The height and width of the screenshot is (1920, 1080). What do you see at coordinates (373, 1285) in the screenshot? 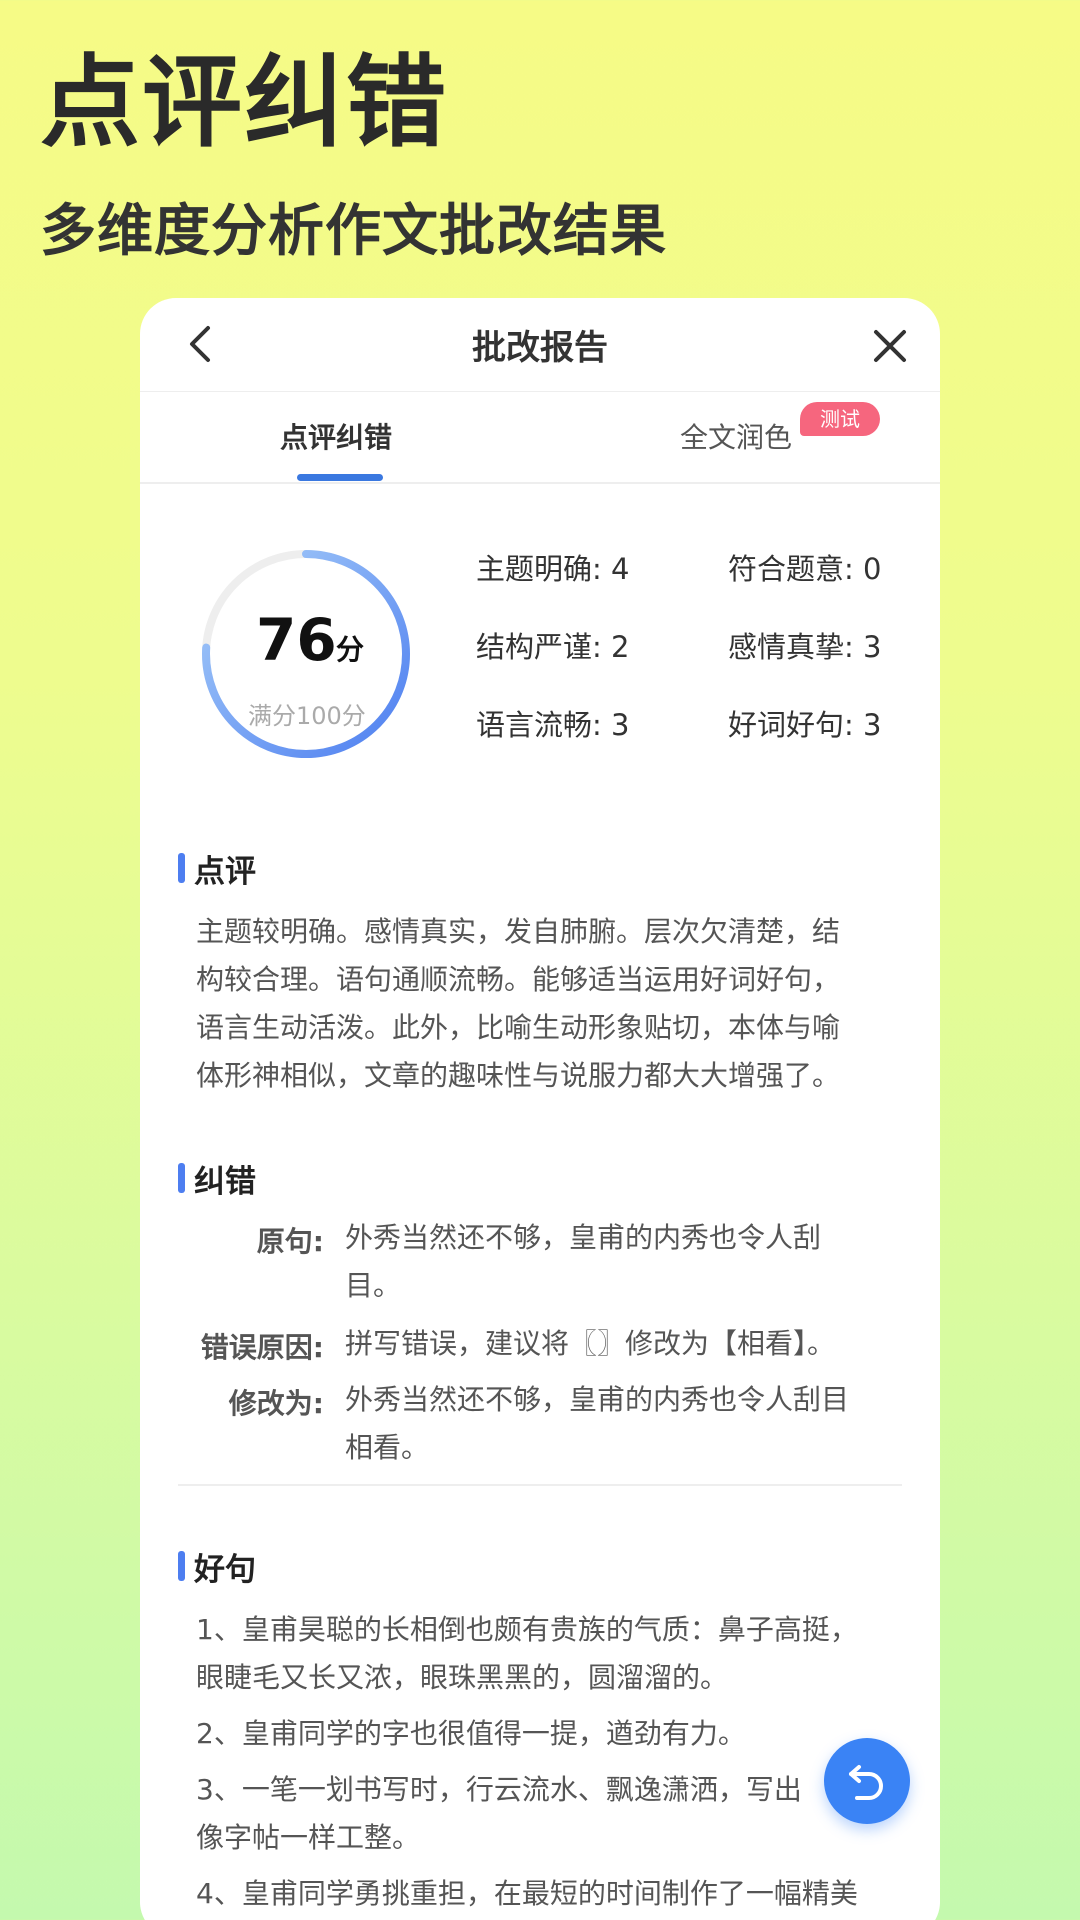
I see `original-line: 目。` at bounding box center [373, 1285].